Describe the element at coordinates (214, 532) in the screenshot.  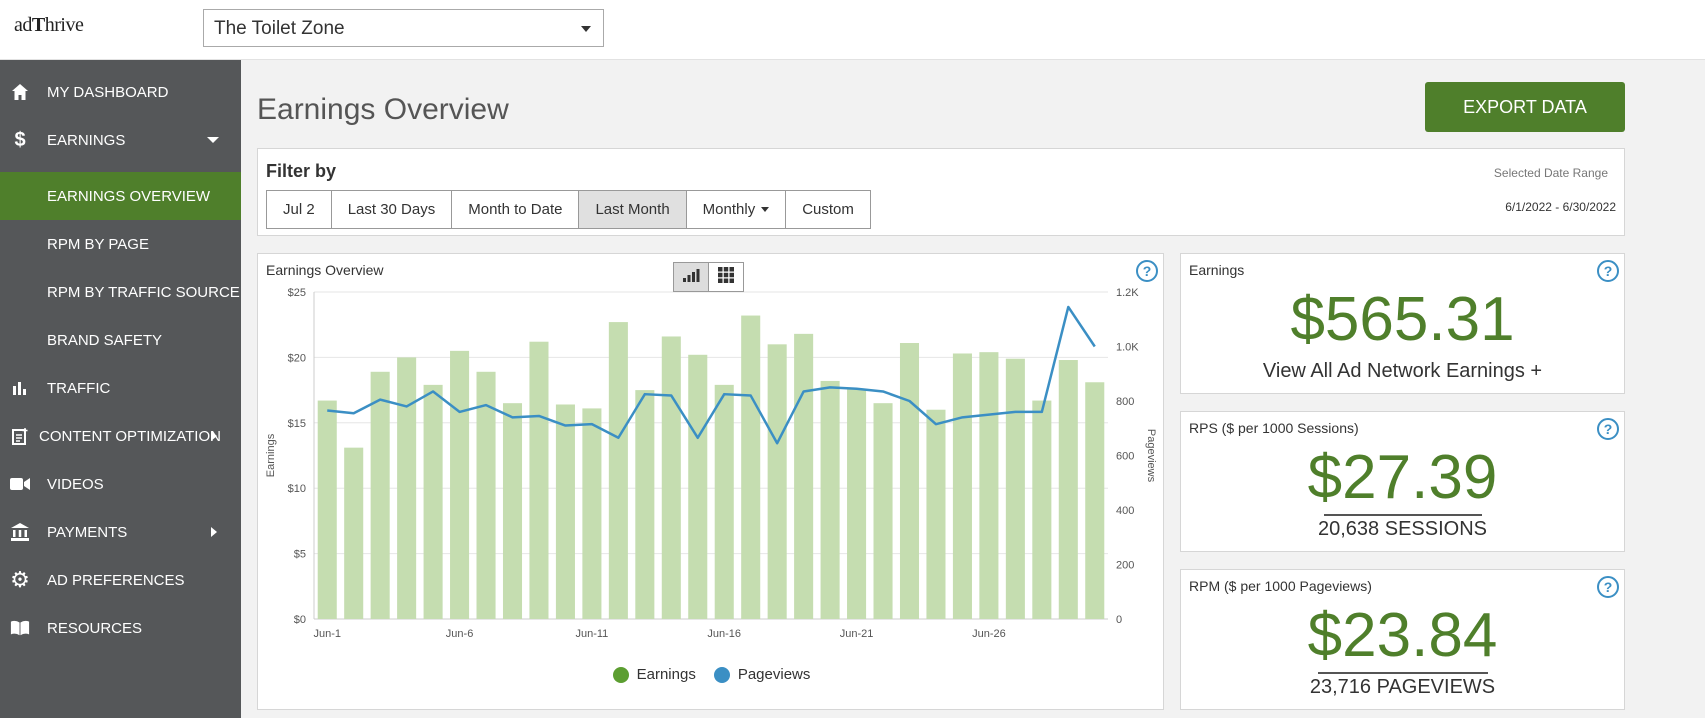
I see `chevron-right-icon` at that location.